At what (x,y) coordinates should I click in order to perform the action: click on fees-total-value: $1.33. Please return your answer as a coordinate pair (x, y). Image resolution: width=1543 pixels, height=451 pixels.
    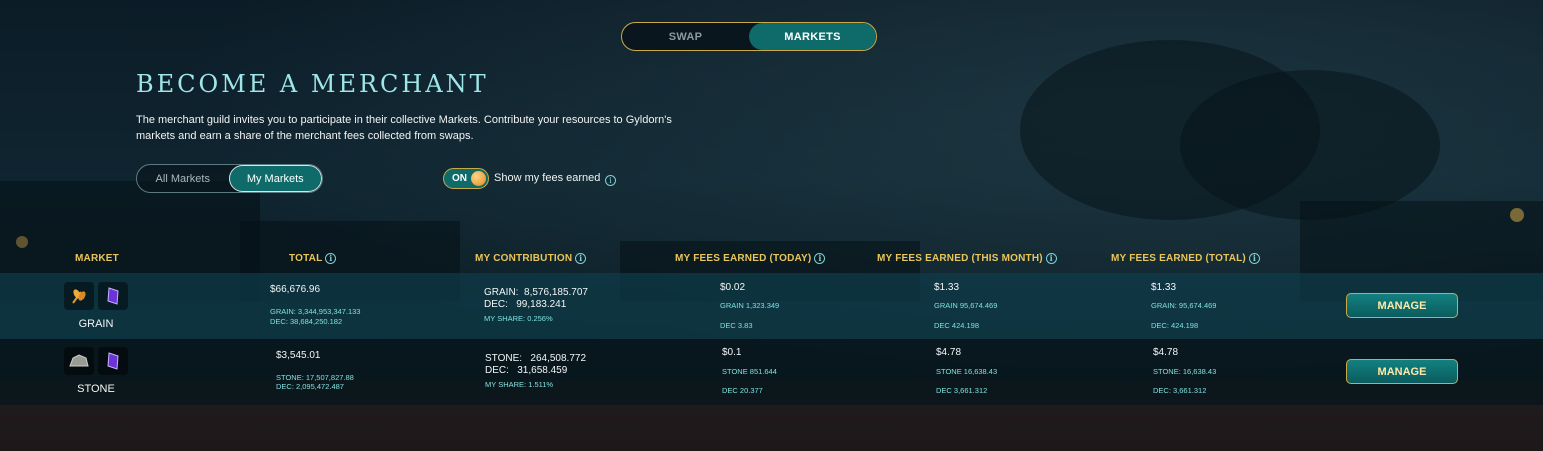
    Looking at the image, I should click on (1164, 287).